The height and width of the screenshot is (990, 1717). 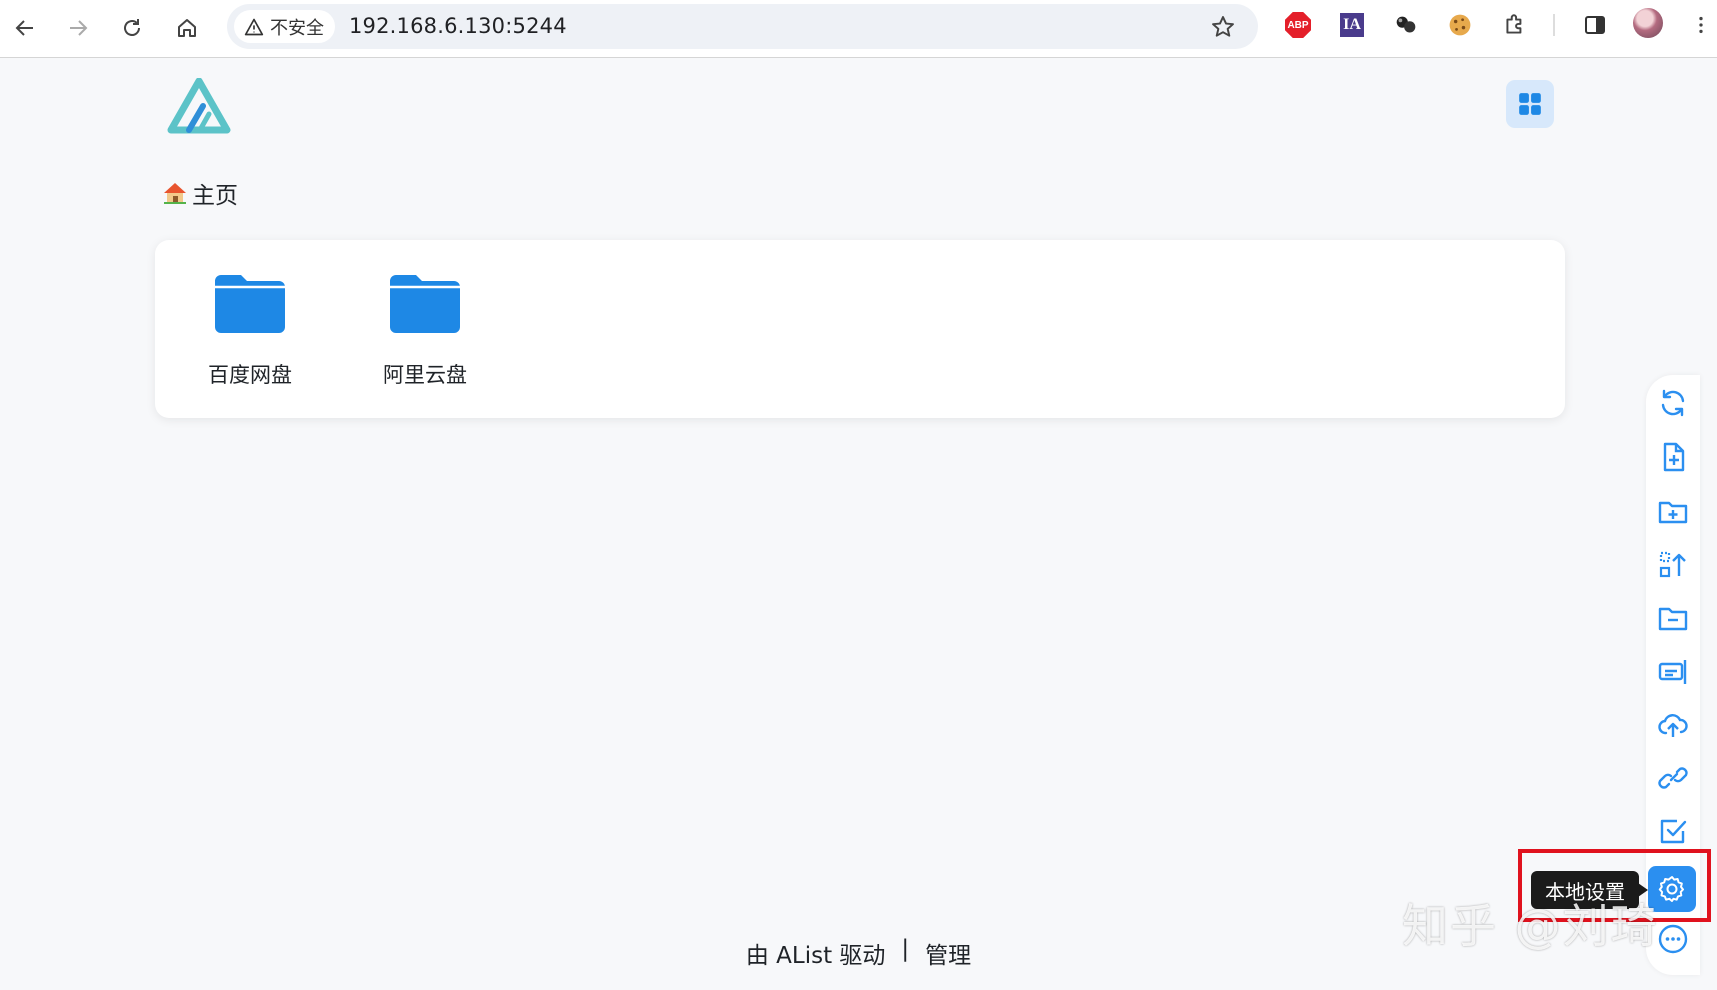 I want to click on folder-collapse-button, so click(x=1673, y=618).